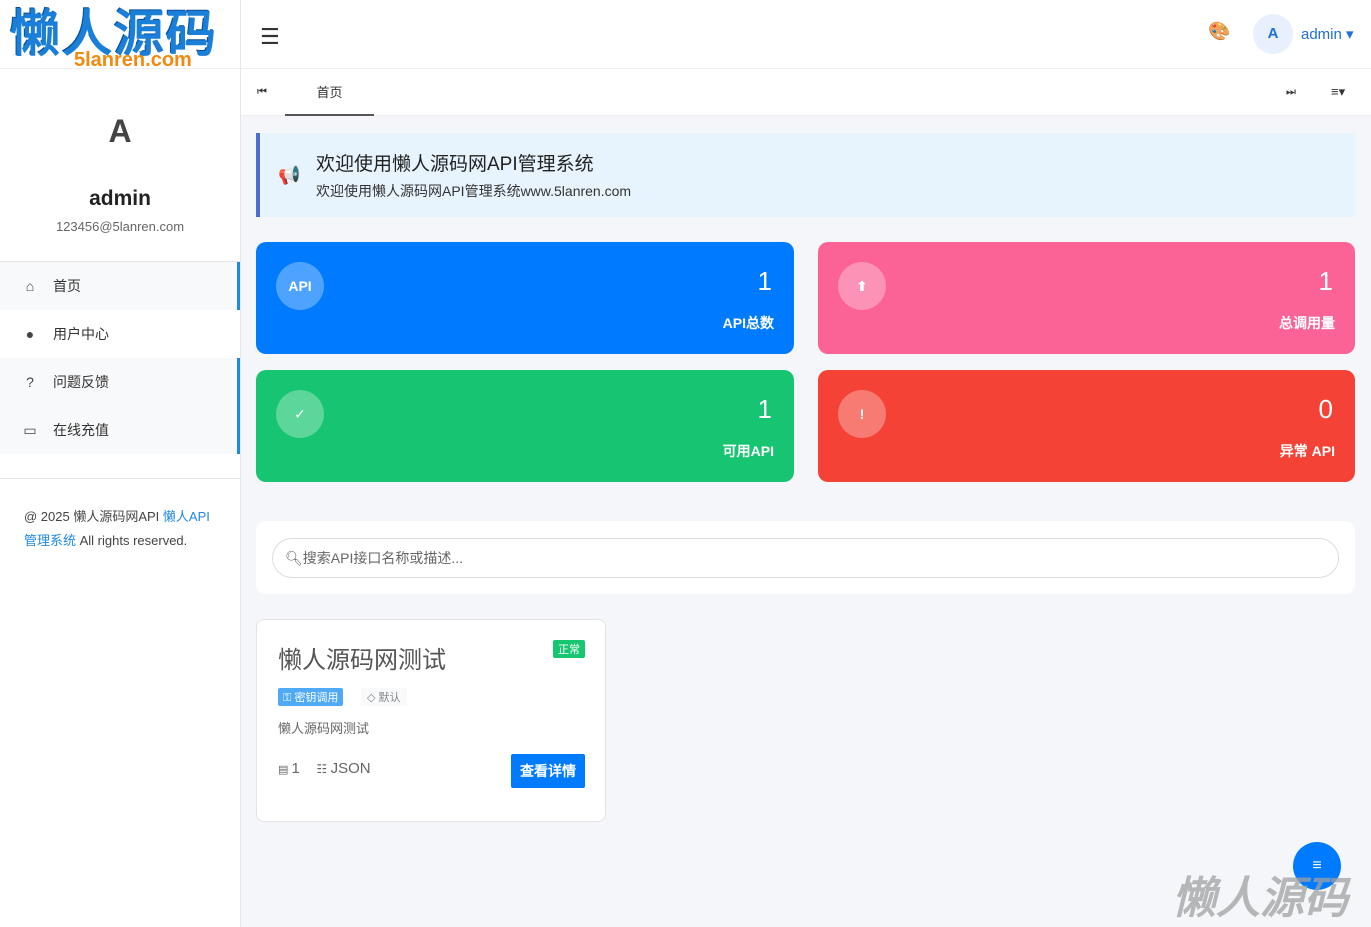 The width and height of the screenshot is (1371, 927). What do you see at coordinates (455, 164) in the screenshot?
I see `notice-title: 欢迎使用懒人源码网API管理系统` at bounding box center [455, 164].